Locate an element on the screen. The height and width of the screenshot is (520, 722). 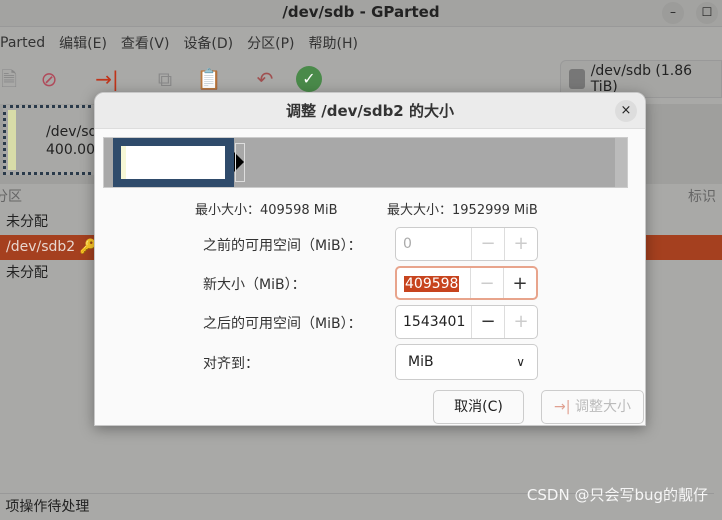
minimize-button: – is located at coordinates (673, 13).